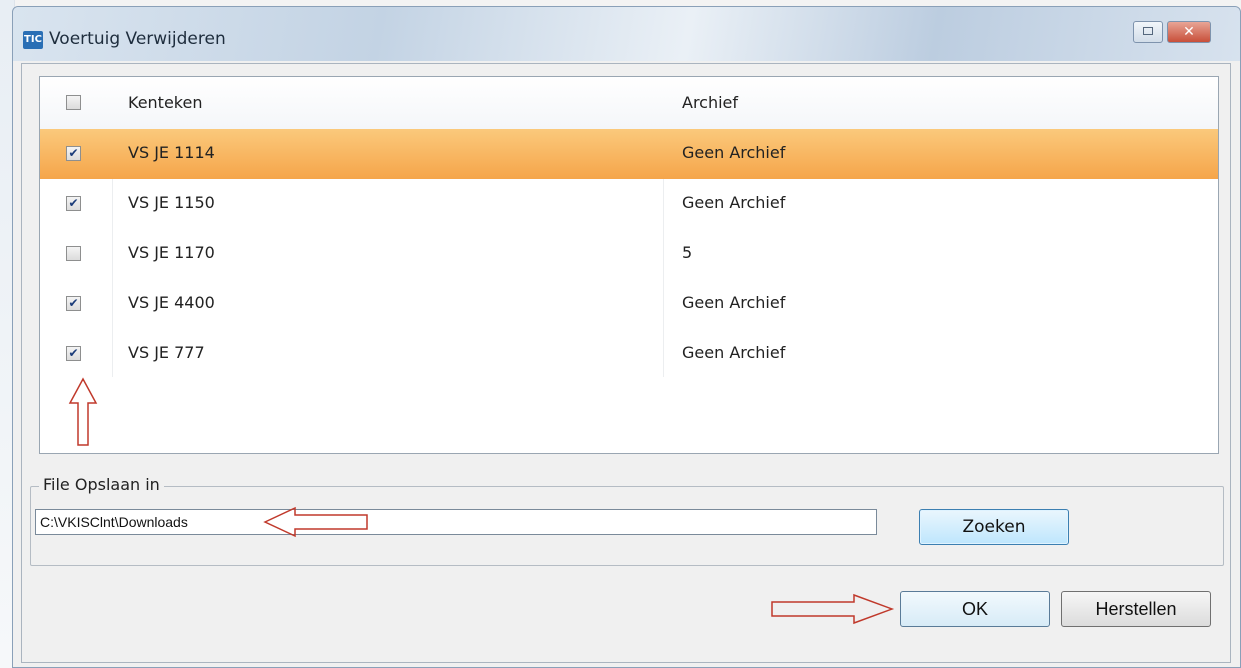 The height and width of the screenshot is (668, 1241). What do you see at coordinates (171, 252) in the screenshot?
I see `cell-kenteken: VS JE 1170` at bounding box center [171, 252].